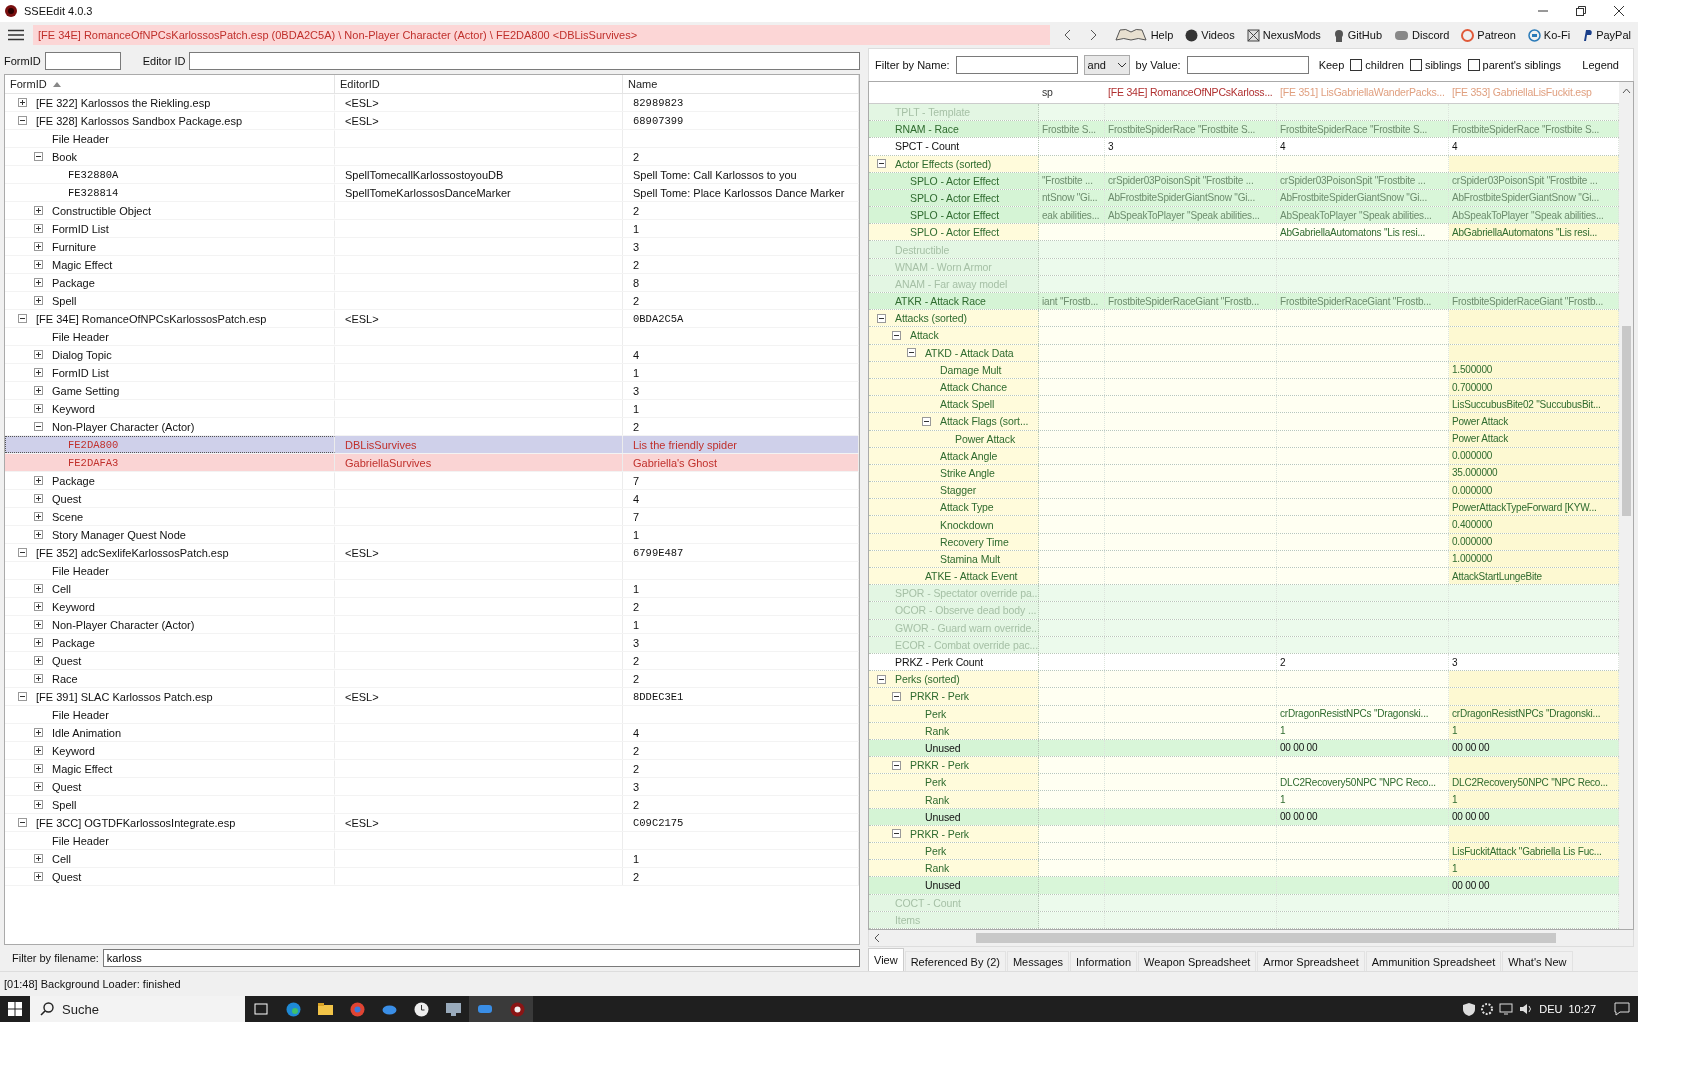 Image resolution: width=1703 pixels, height=1080 pixels. I want to click on field-name-cell: Stamina Mult, so click(954, 558).